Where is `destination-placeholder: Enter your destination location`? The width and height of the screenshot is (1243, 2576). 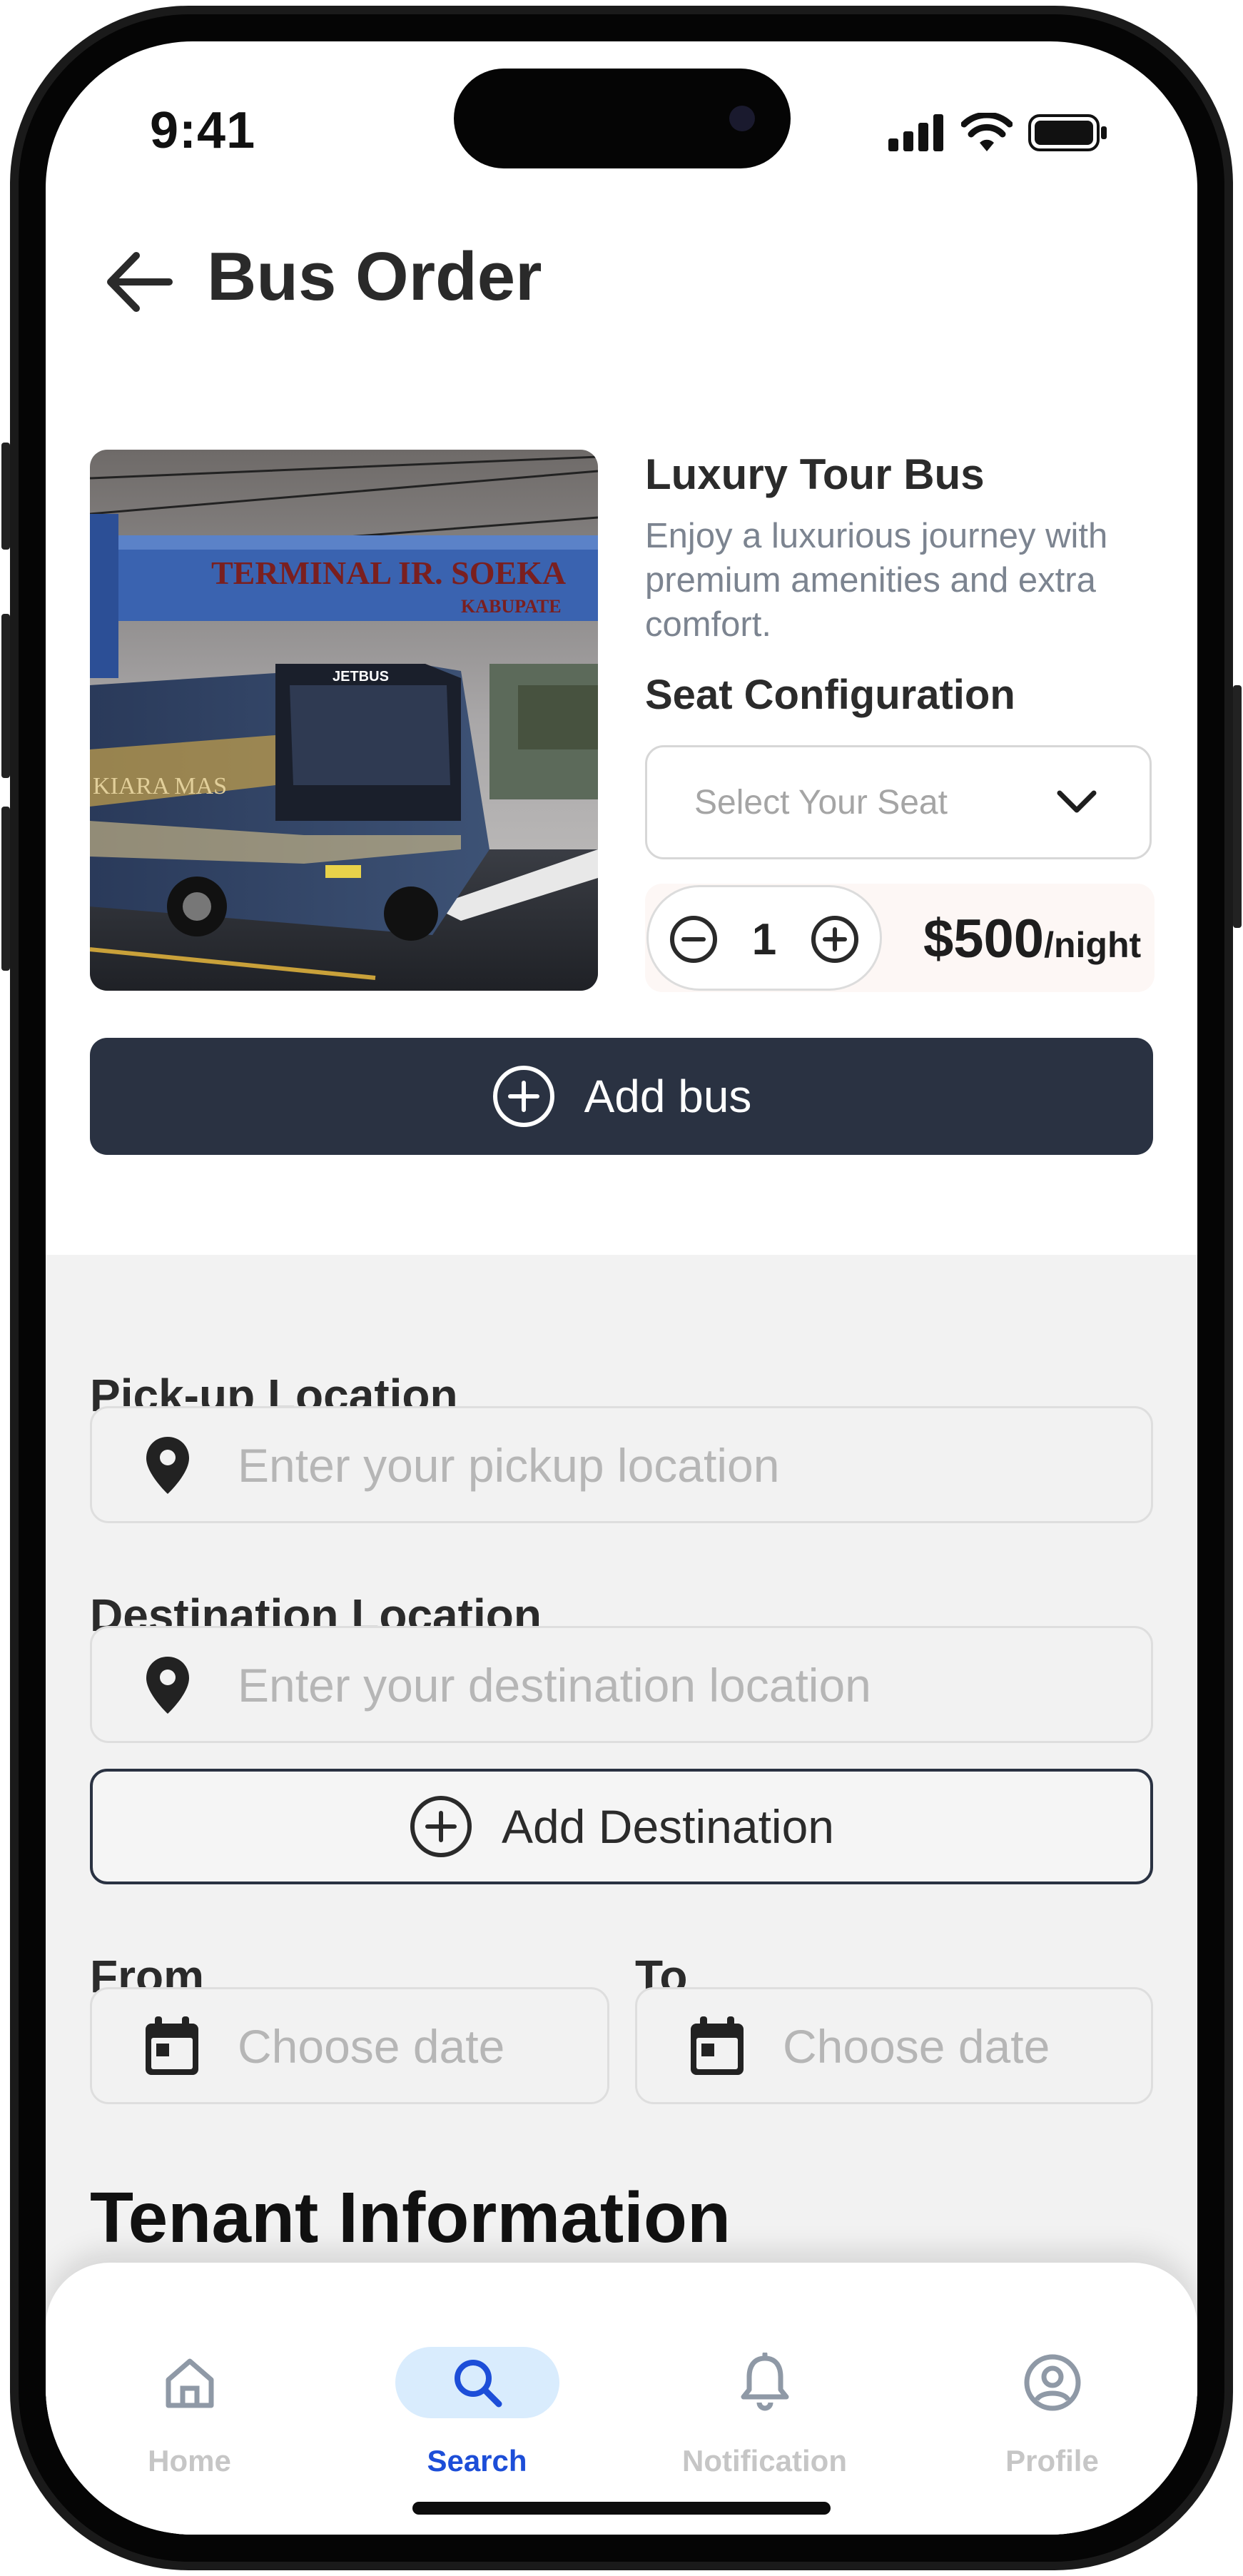
destination-placeholder: Enter your destination location is located at coordinates (554, 1685).